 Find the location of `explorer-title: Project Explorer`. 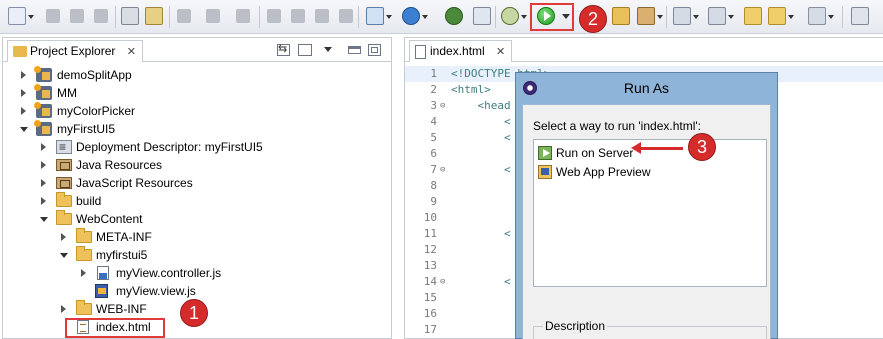

explorer-title: Project Explorer is located at coordinates (73, 51).